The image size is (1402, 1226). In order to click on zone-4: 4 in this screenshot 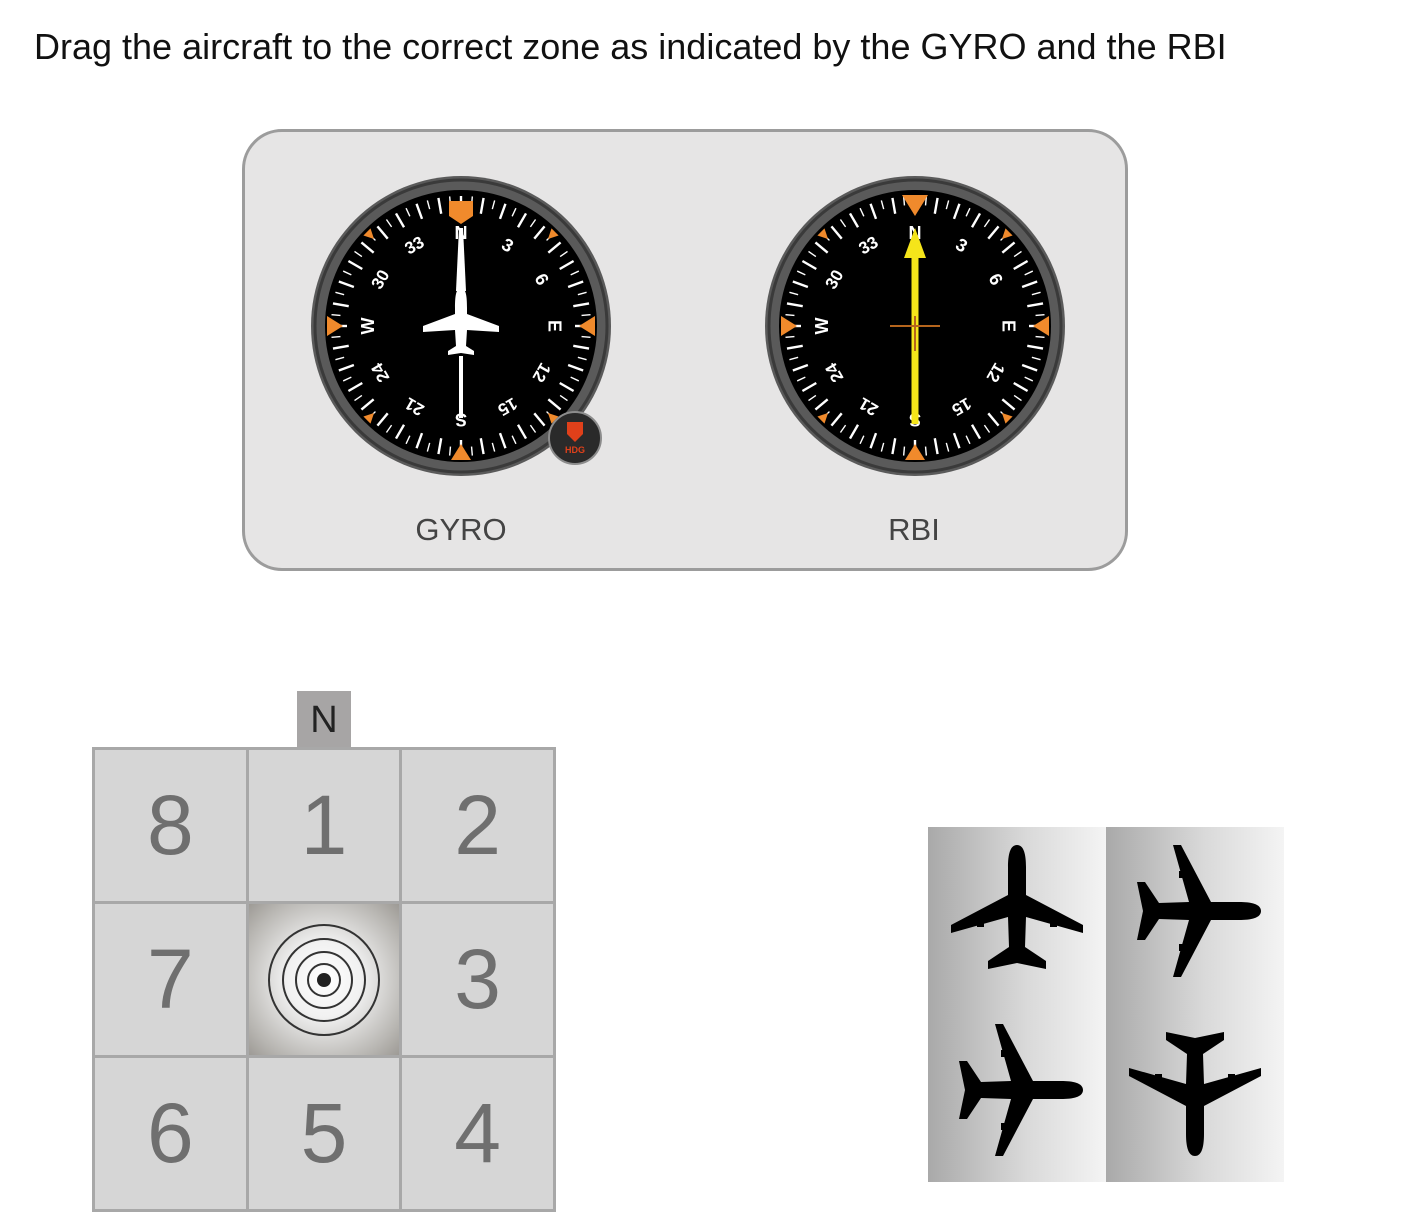, I will do `click(477, 1133)`.